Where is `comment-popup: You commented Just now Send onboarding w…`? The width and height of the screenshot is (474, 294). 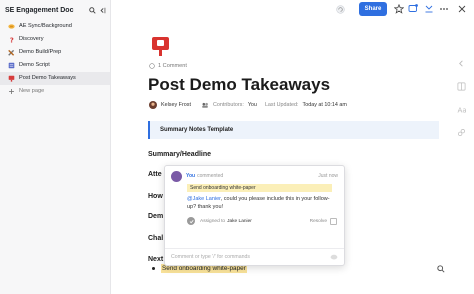
comment-popup: You commented Just now Send onboarding w… is located at coordinates (254, 215).